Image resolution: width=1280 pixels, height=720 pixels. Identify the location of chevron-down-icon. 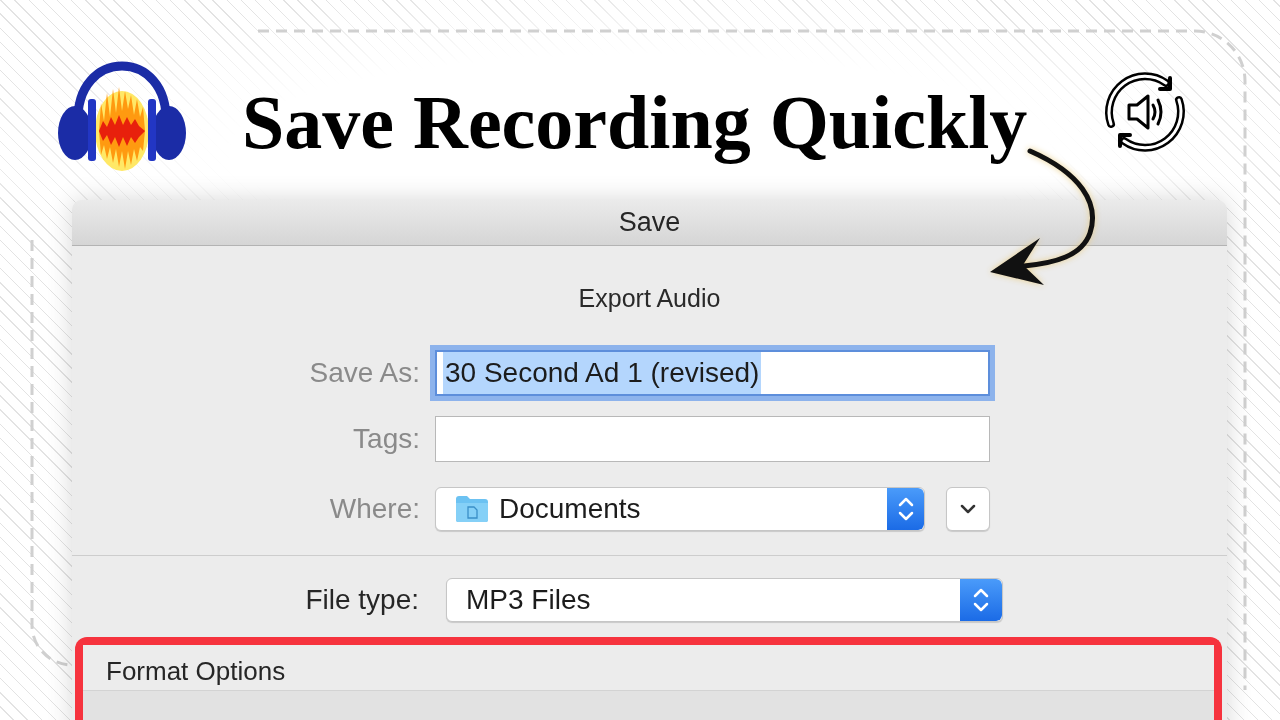
(968, 509).